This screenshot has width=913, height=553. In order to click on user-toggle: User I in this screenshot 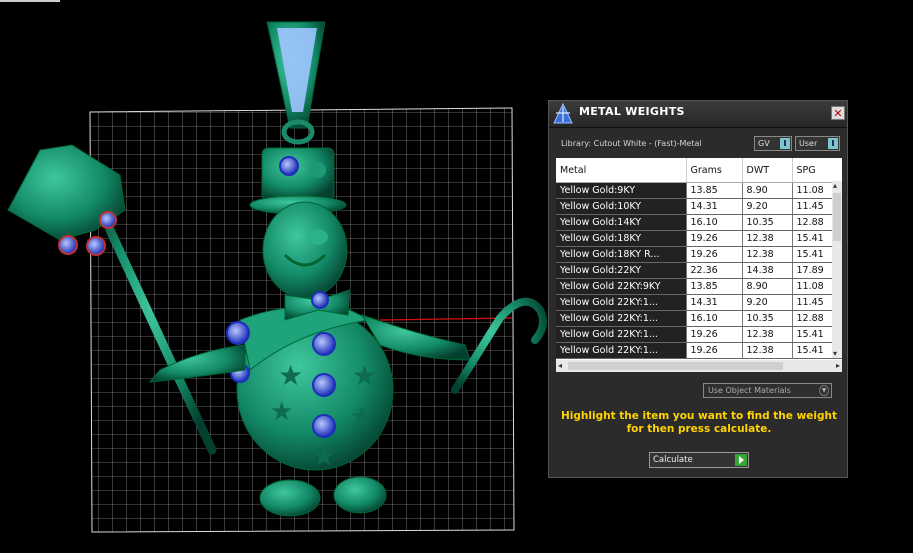, I will do `click(817, 143)`.